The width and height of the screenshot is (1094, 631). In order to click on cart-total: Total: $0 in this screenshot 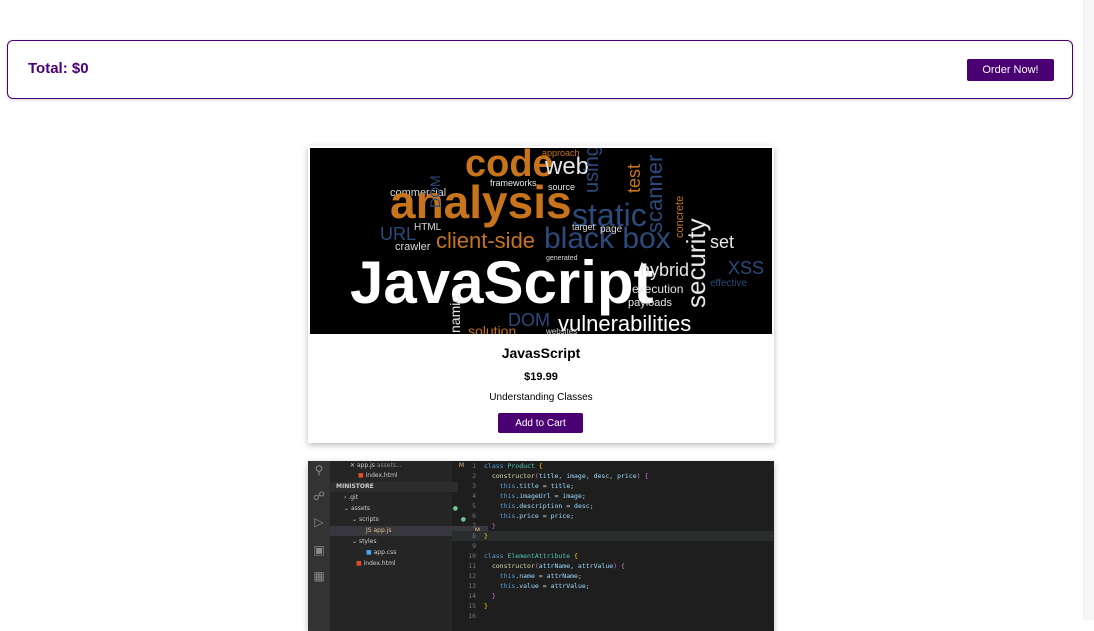, I will do `click(58, 68)`.